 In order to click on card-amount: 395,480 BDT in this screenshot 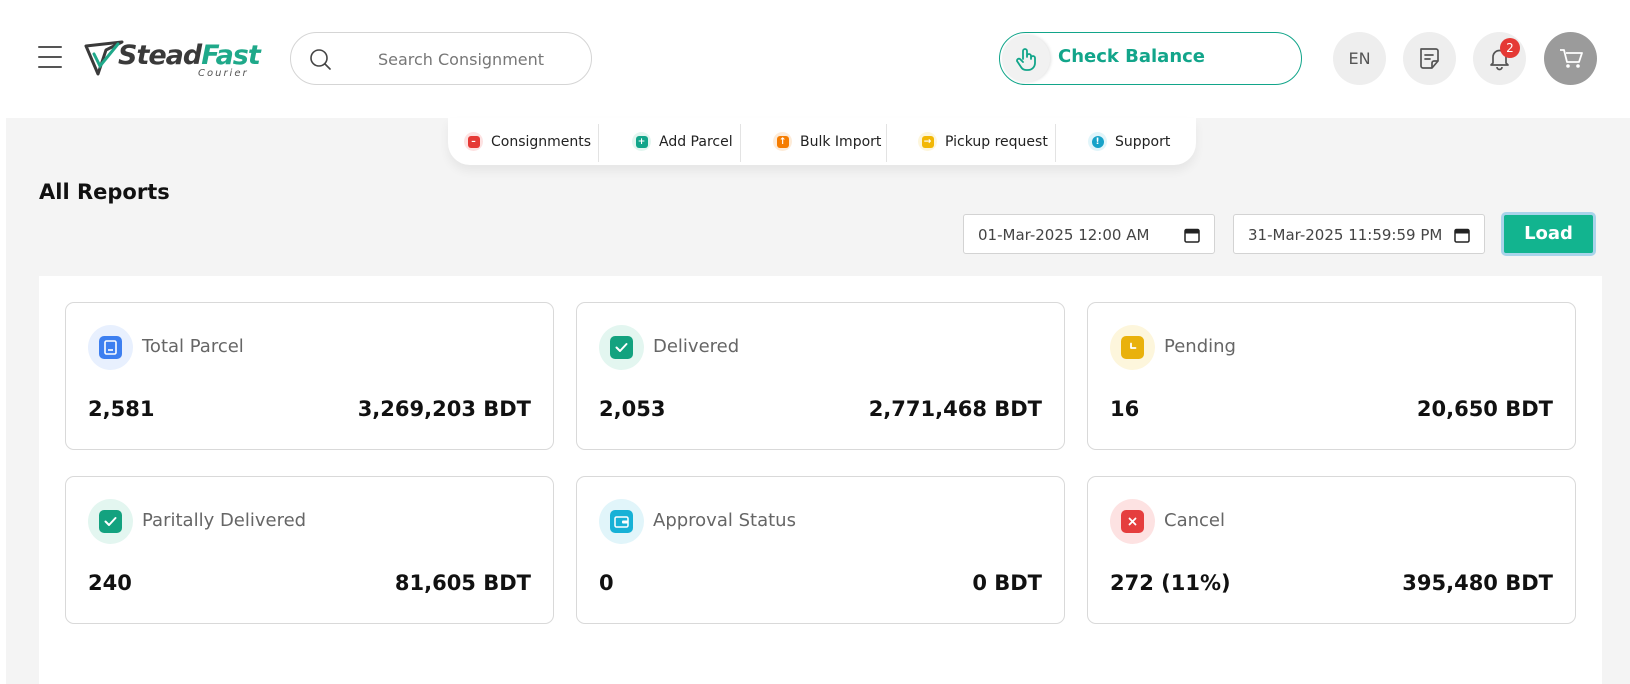, I will do `click(1477, 583)`.